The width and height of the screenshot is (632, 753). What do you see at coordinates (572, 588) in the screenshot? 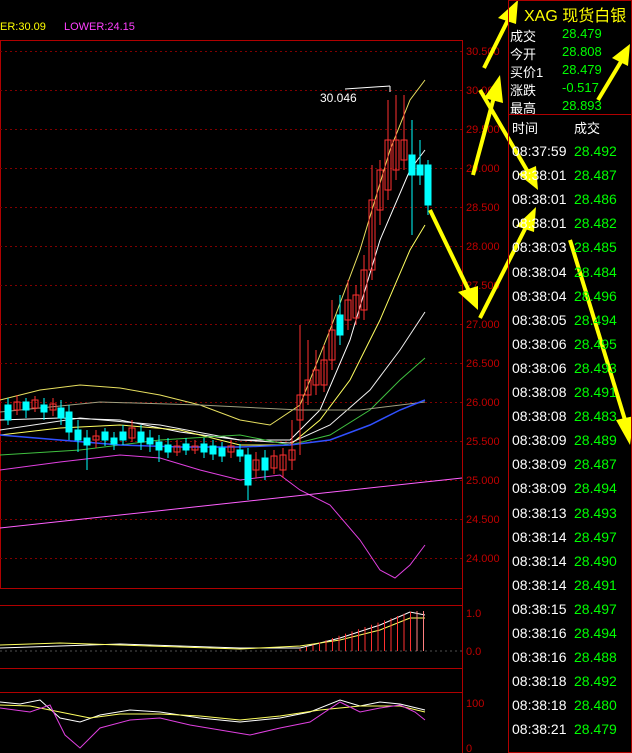
I see `tick-row: 08:38:14 28.491` at bounding box center [572, 588].